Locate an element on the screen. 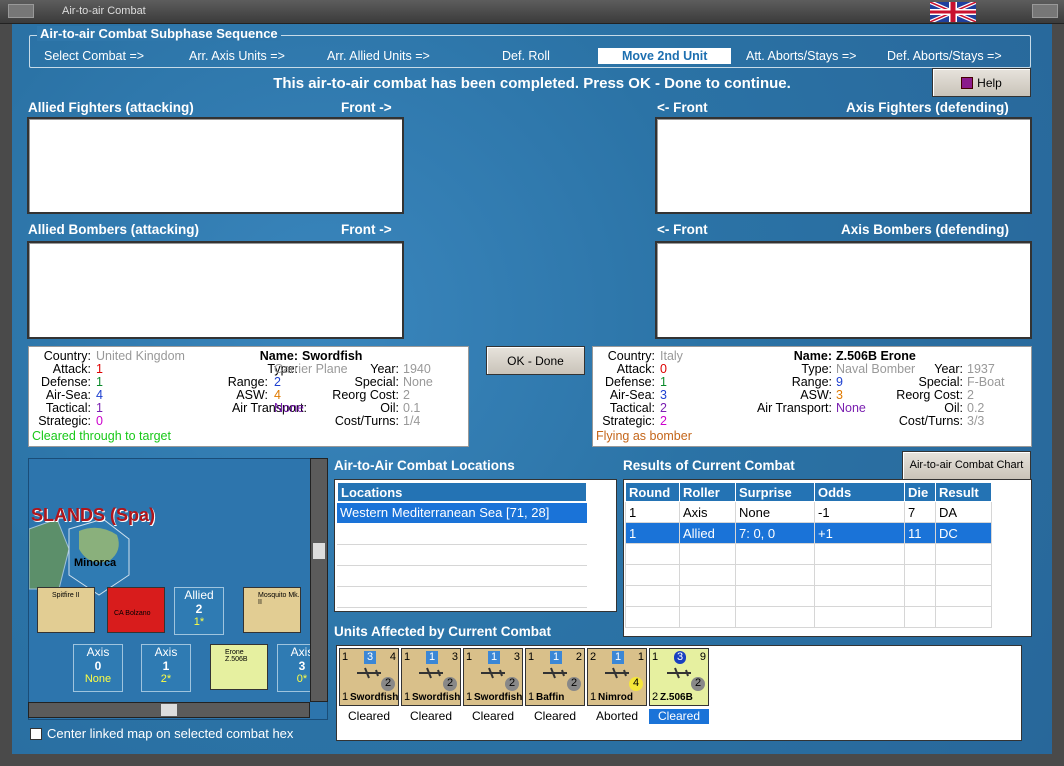 The height and width of the screenshot is (766, 1064). window-titlebar: Air-to-air Combat is located at coordinates (532, 12).